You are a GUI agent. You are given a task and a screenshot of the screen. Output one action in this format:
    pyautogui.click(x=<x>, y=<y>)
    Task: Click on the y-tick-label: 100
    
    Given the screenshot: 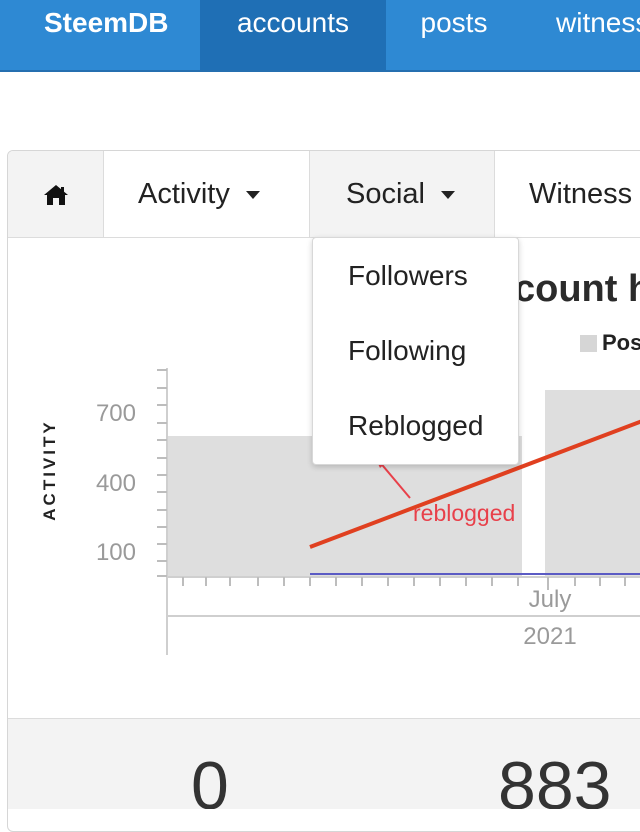 What is the action you would take?
    pyautogui.click(x=116, y=552)
    